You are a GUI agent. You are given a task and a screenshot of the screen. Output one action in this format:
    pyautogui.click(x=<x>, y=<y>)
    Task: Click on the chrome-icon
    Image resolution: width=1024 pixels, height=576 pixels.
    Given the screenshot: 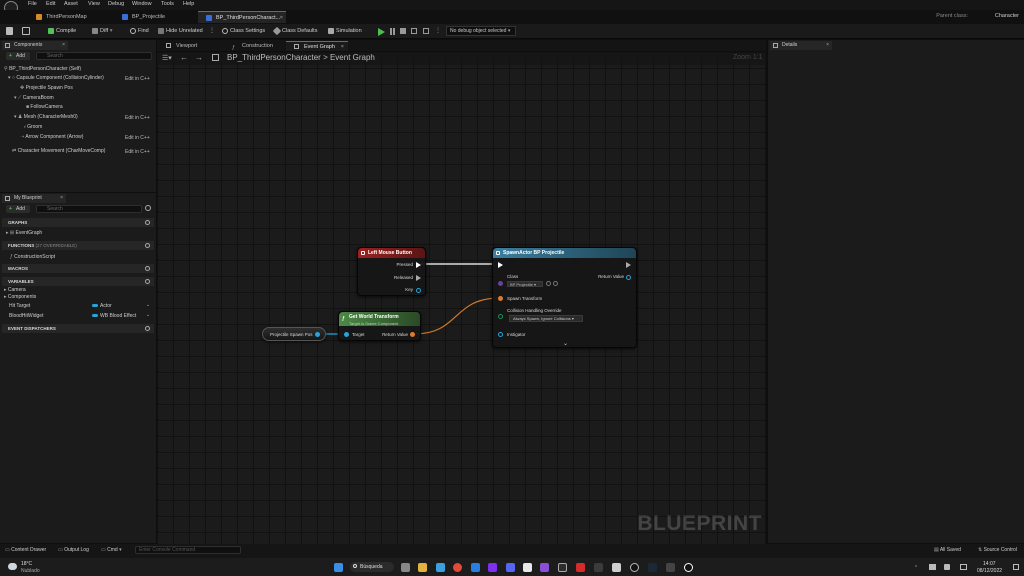 What is the action you would take?
    pyautogui.click(x=457, y=567)
    